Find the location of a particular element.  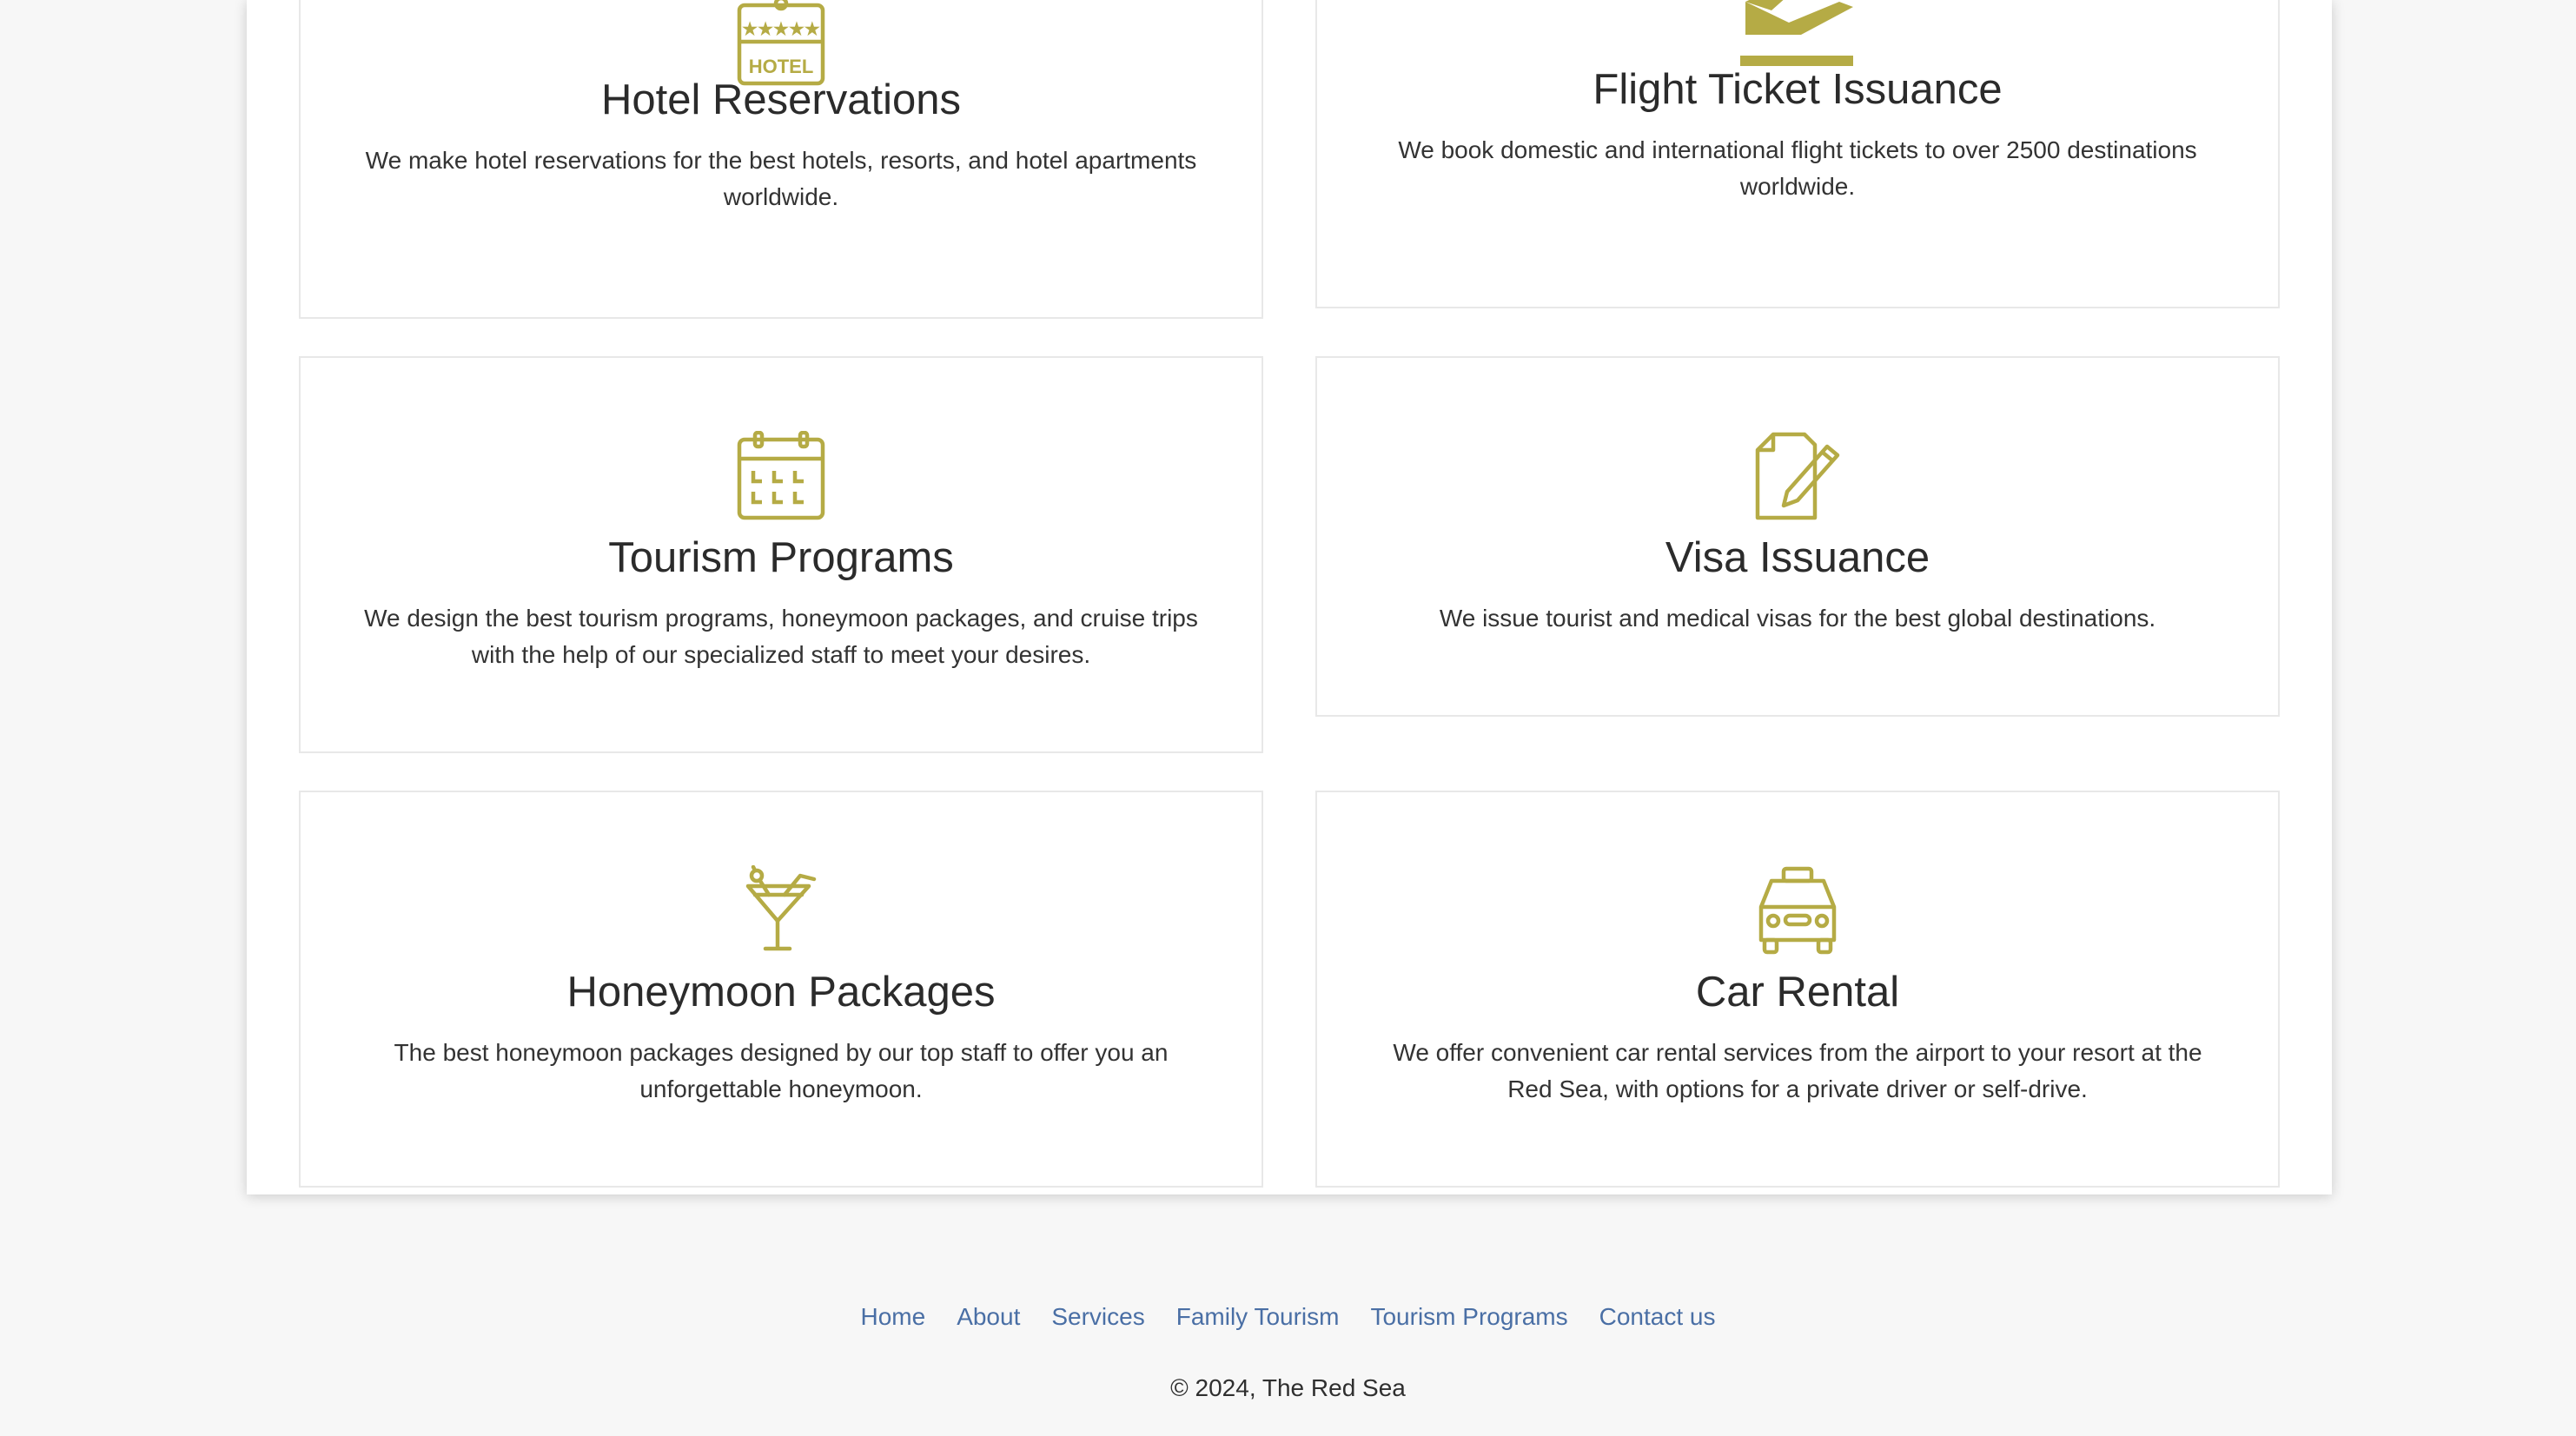

footer-link-home: Home is located at coordinates (892, 1316).